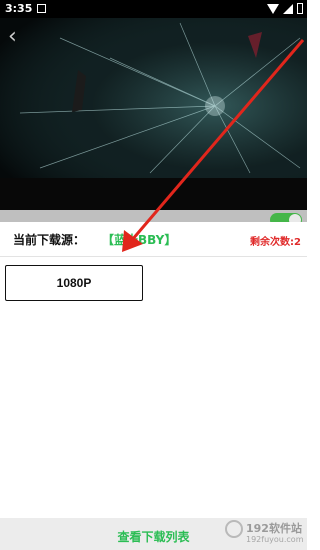 The height and width of the screenshot is (550, 320). I want to click on remaining-count: 剩余次数:2, so click(275, 242).